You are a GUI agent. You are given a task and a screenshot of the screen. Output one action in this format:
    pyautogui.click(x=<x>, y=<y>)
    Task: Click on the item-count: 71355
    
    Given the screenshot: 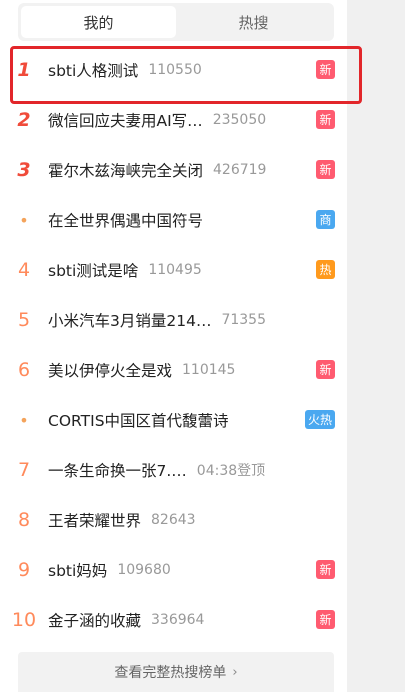 What is the action you would take?
    pyautogui.click(x=243, y=320)
    